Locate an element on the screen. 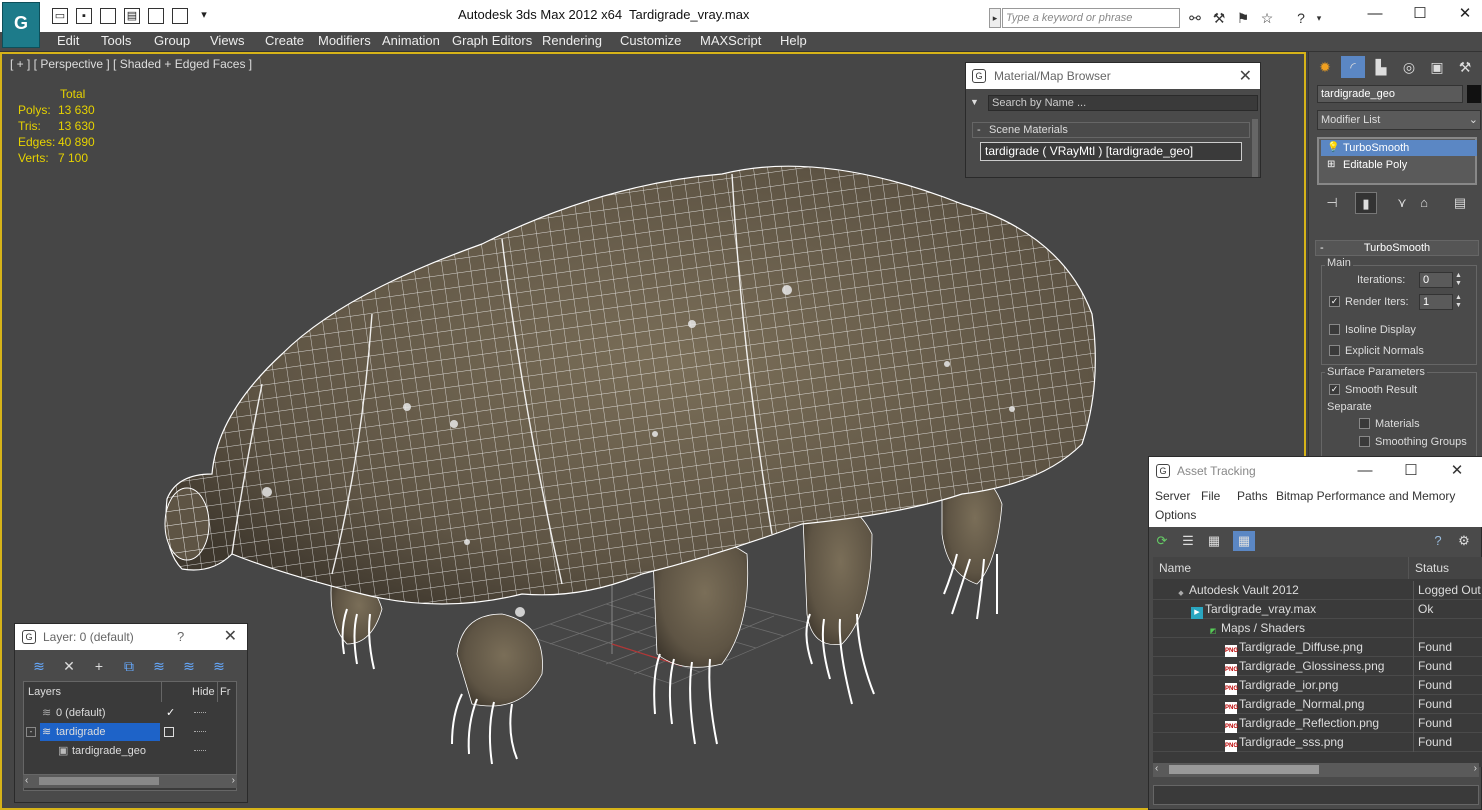  pin-stack-icon: ⊣ is located at coordinates (1332, 203).